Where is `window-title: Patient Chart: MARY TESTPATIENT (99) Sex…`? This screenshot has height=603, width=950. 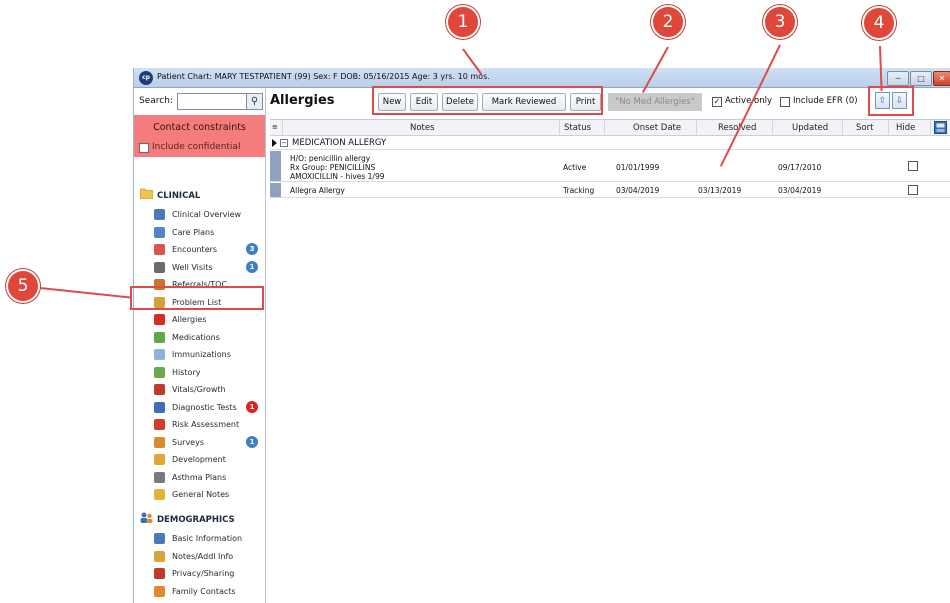
window-title: Patient Chart: MARY TESTPATIENT (99) Sex… is located at coordinates (323, 76).